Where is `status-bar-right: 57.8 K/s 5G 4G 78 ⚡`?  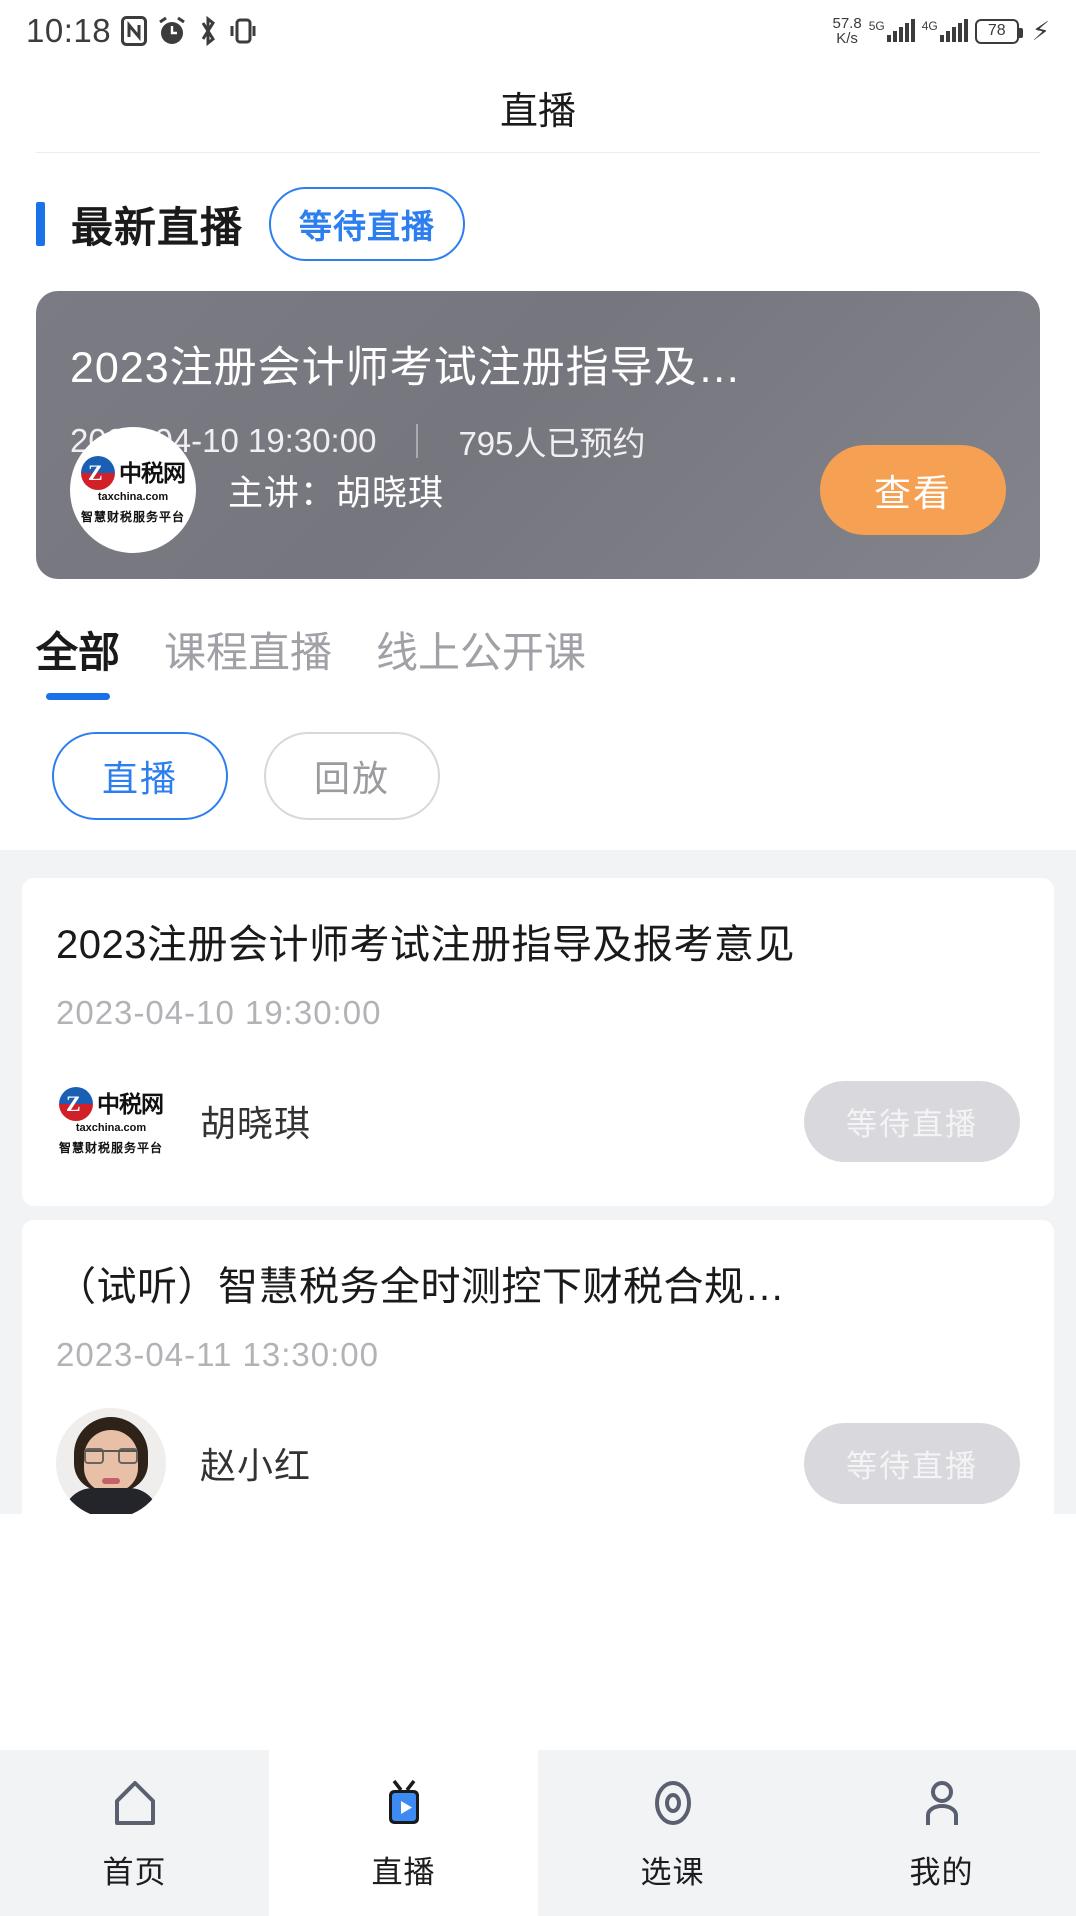
status-bar-right: 57.8 K/s 5G 4G 78 ⚡ is located at coordinates (942, 31).